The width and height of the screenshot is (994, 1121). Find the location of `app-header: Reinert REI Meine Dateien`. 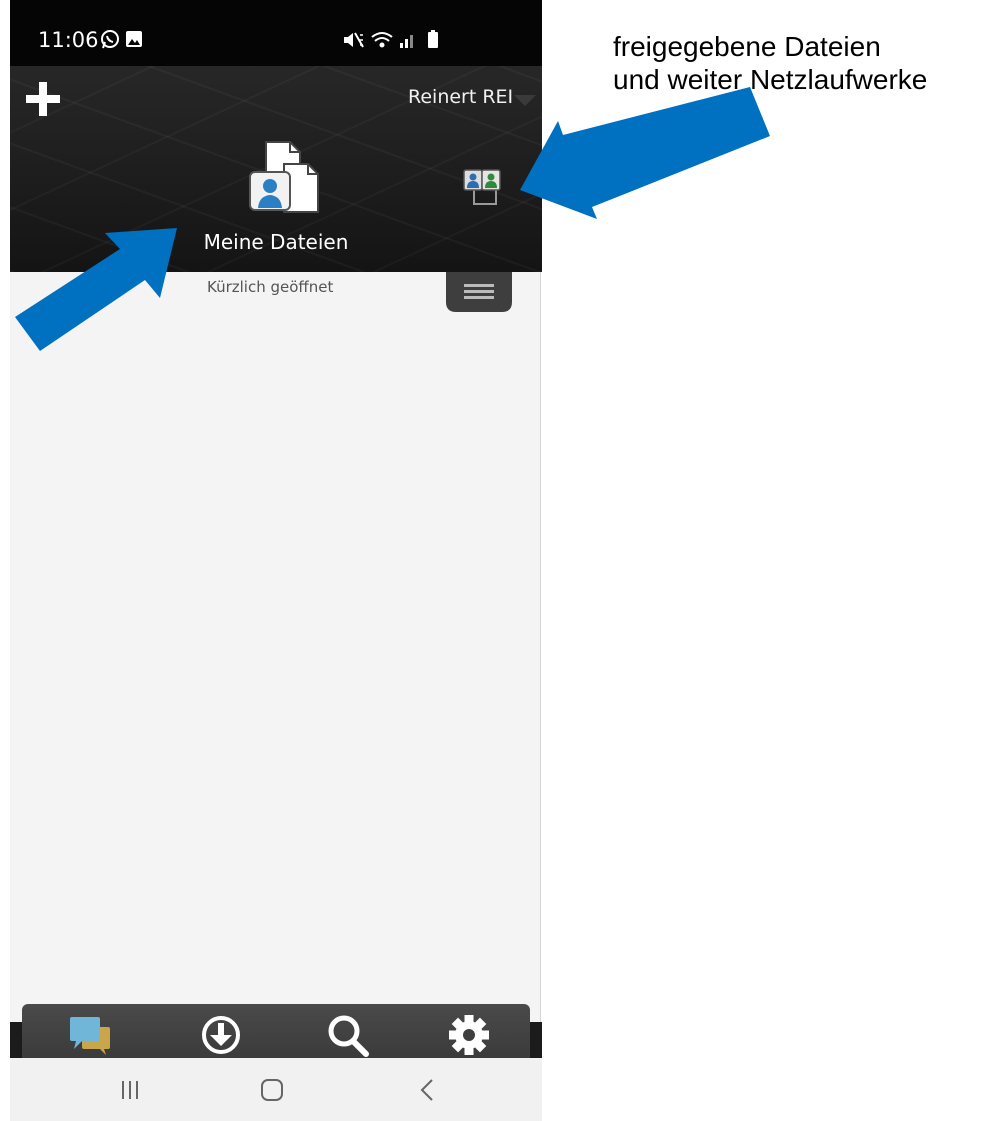

app-header: Reinert REI Meine Dateien is located at coordinates (276, 169).